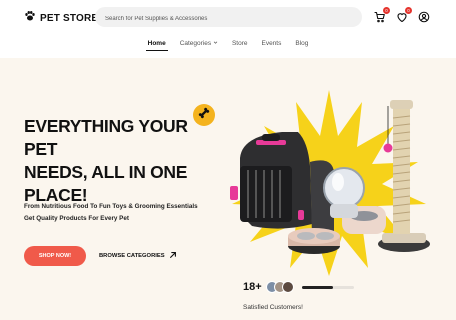 The width and height of the screenshot is (456, 320). I want to click on bone-icon, so click(204, 115).